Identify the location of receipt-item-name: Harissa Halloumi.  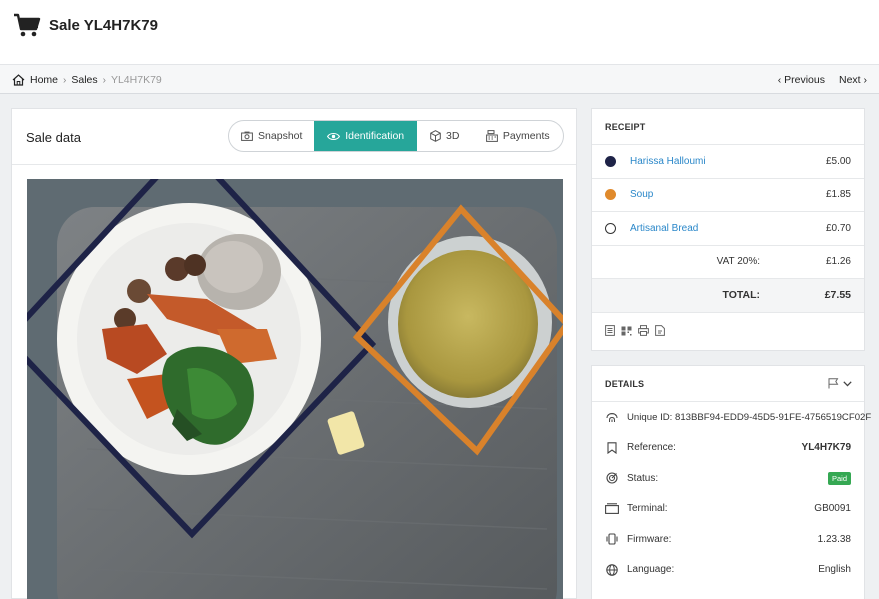
(728, 161).